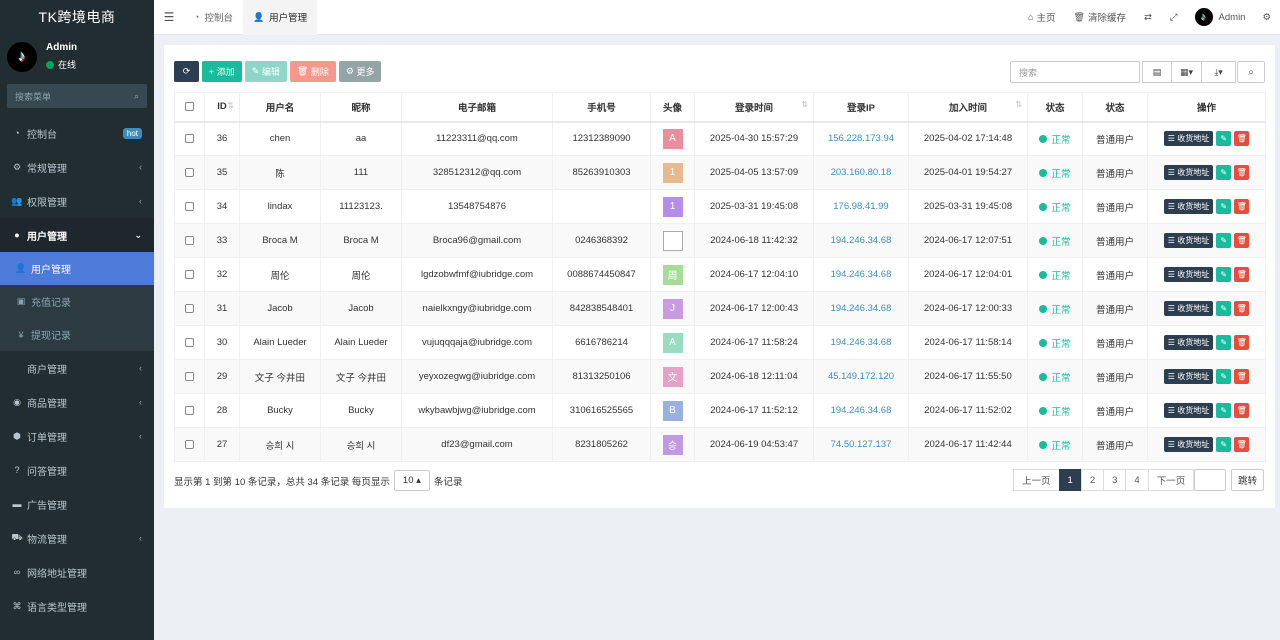 The height and width of the screenshot is (640, 1280). What do you see at coordinates (754, 107) in the screenshot?
I see `header-login-time: 登录时间` at bounding box center [754, 107].